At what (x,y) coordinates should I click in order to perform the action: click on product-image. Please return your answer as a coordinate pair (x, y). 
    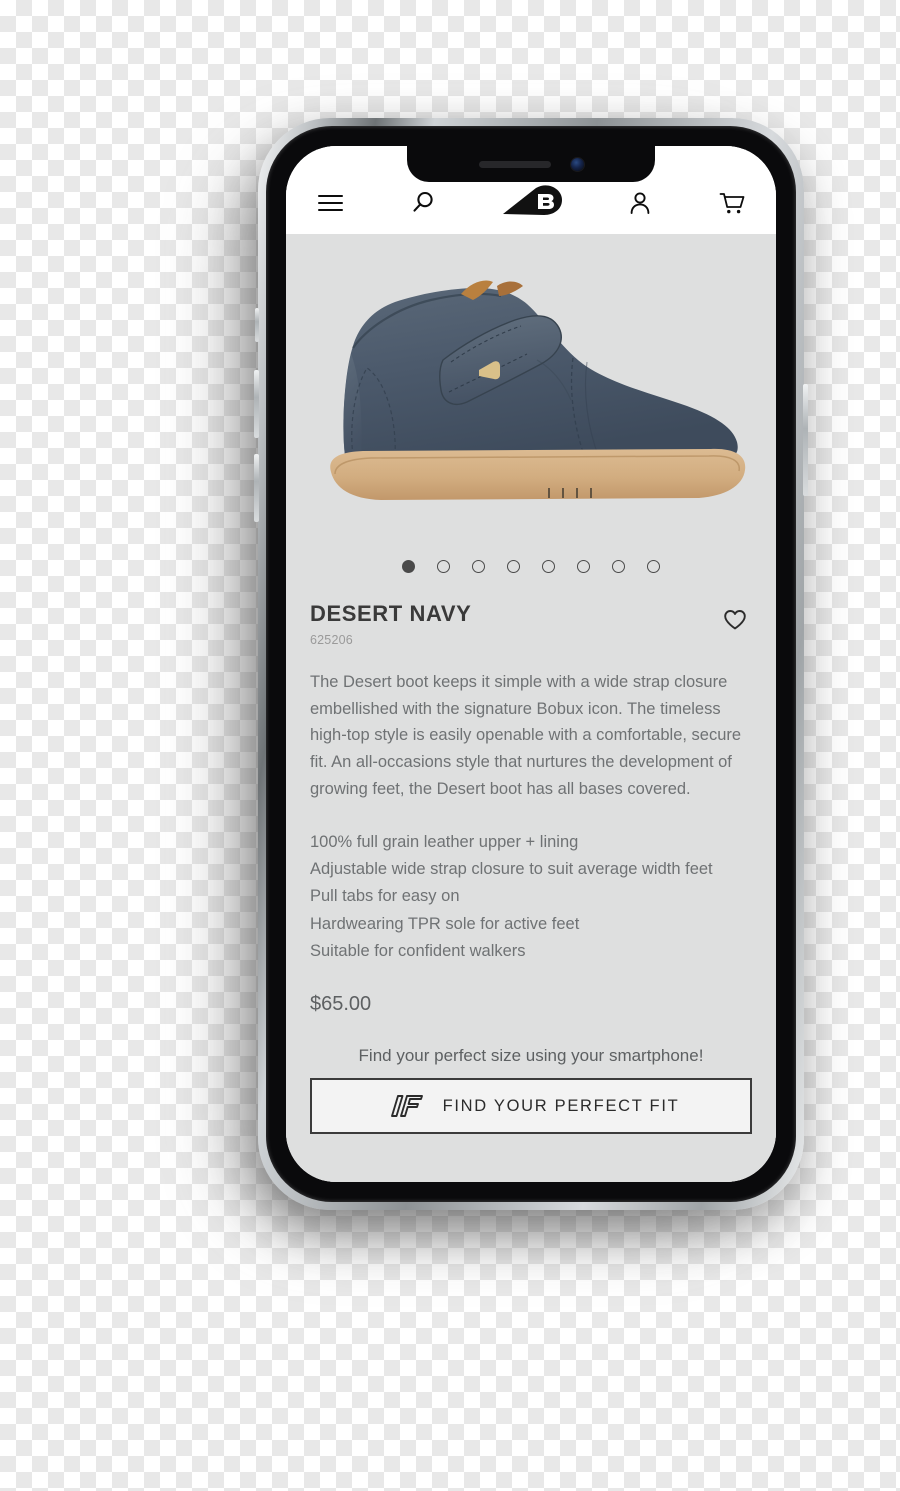
    Looking at the image, I should click on (531, 392).